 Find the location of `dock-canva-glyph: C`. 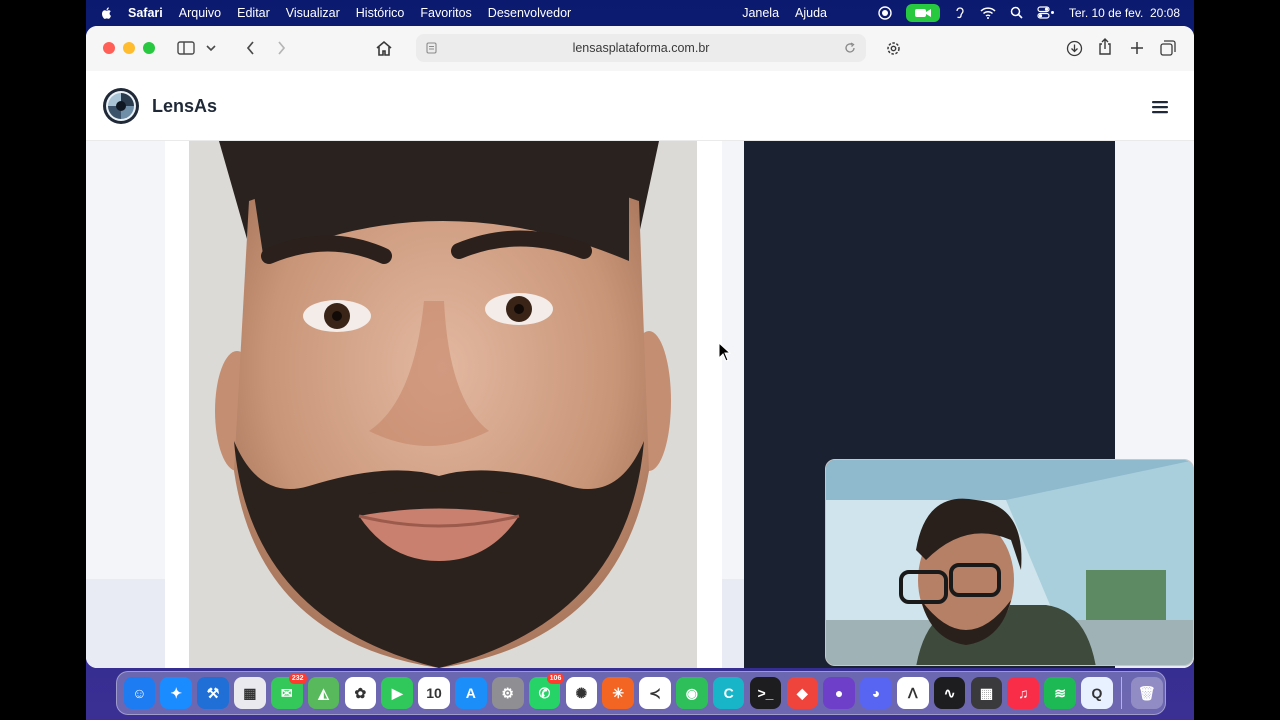

dock-canva-glyph: C is located at coordinates (728, 693).